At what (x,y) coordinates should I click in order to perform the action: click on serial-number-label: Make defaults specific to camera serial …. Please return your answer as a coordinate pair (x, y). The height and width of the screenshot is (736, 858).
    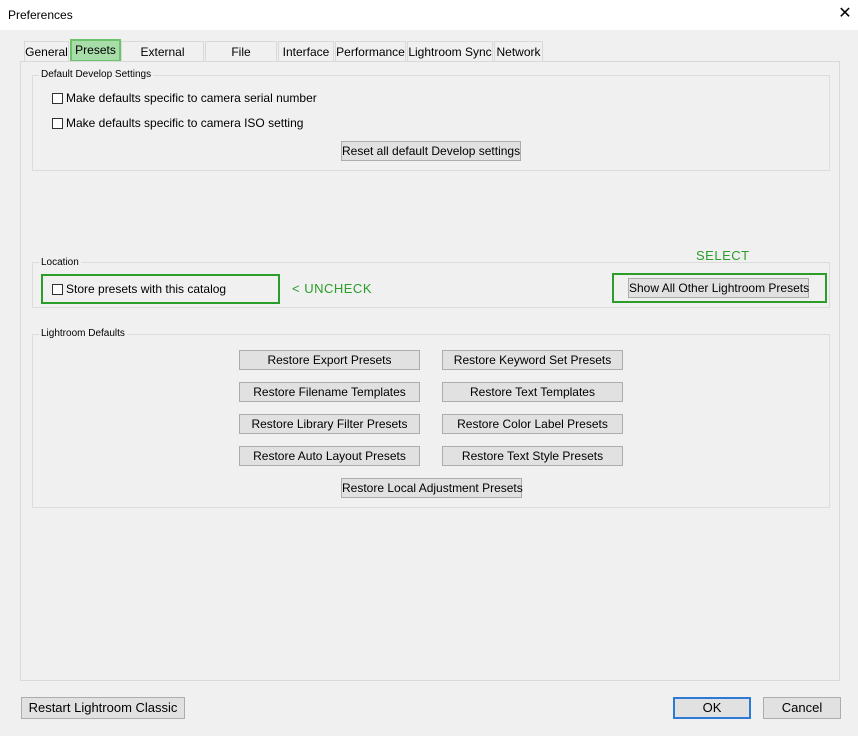
    Looking at the image, I should click on (191, 98).